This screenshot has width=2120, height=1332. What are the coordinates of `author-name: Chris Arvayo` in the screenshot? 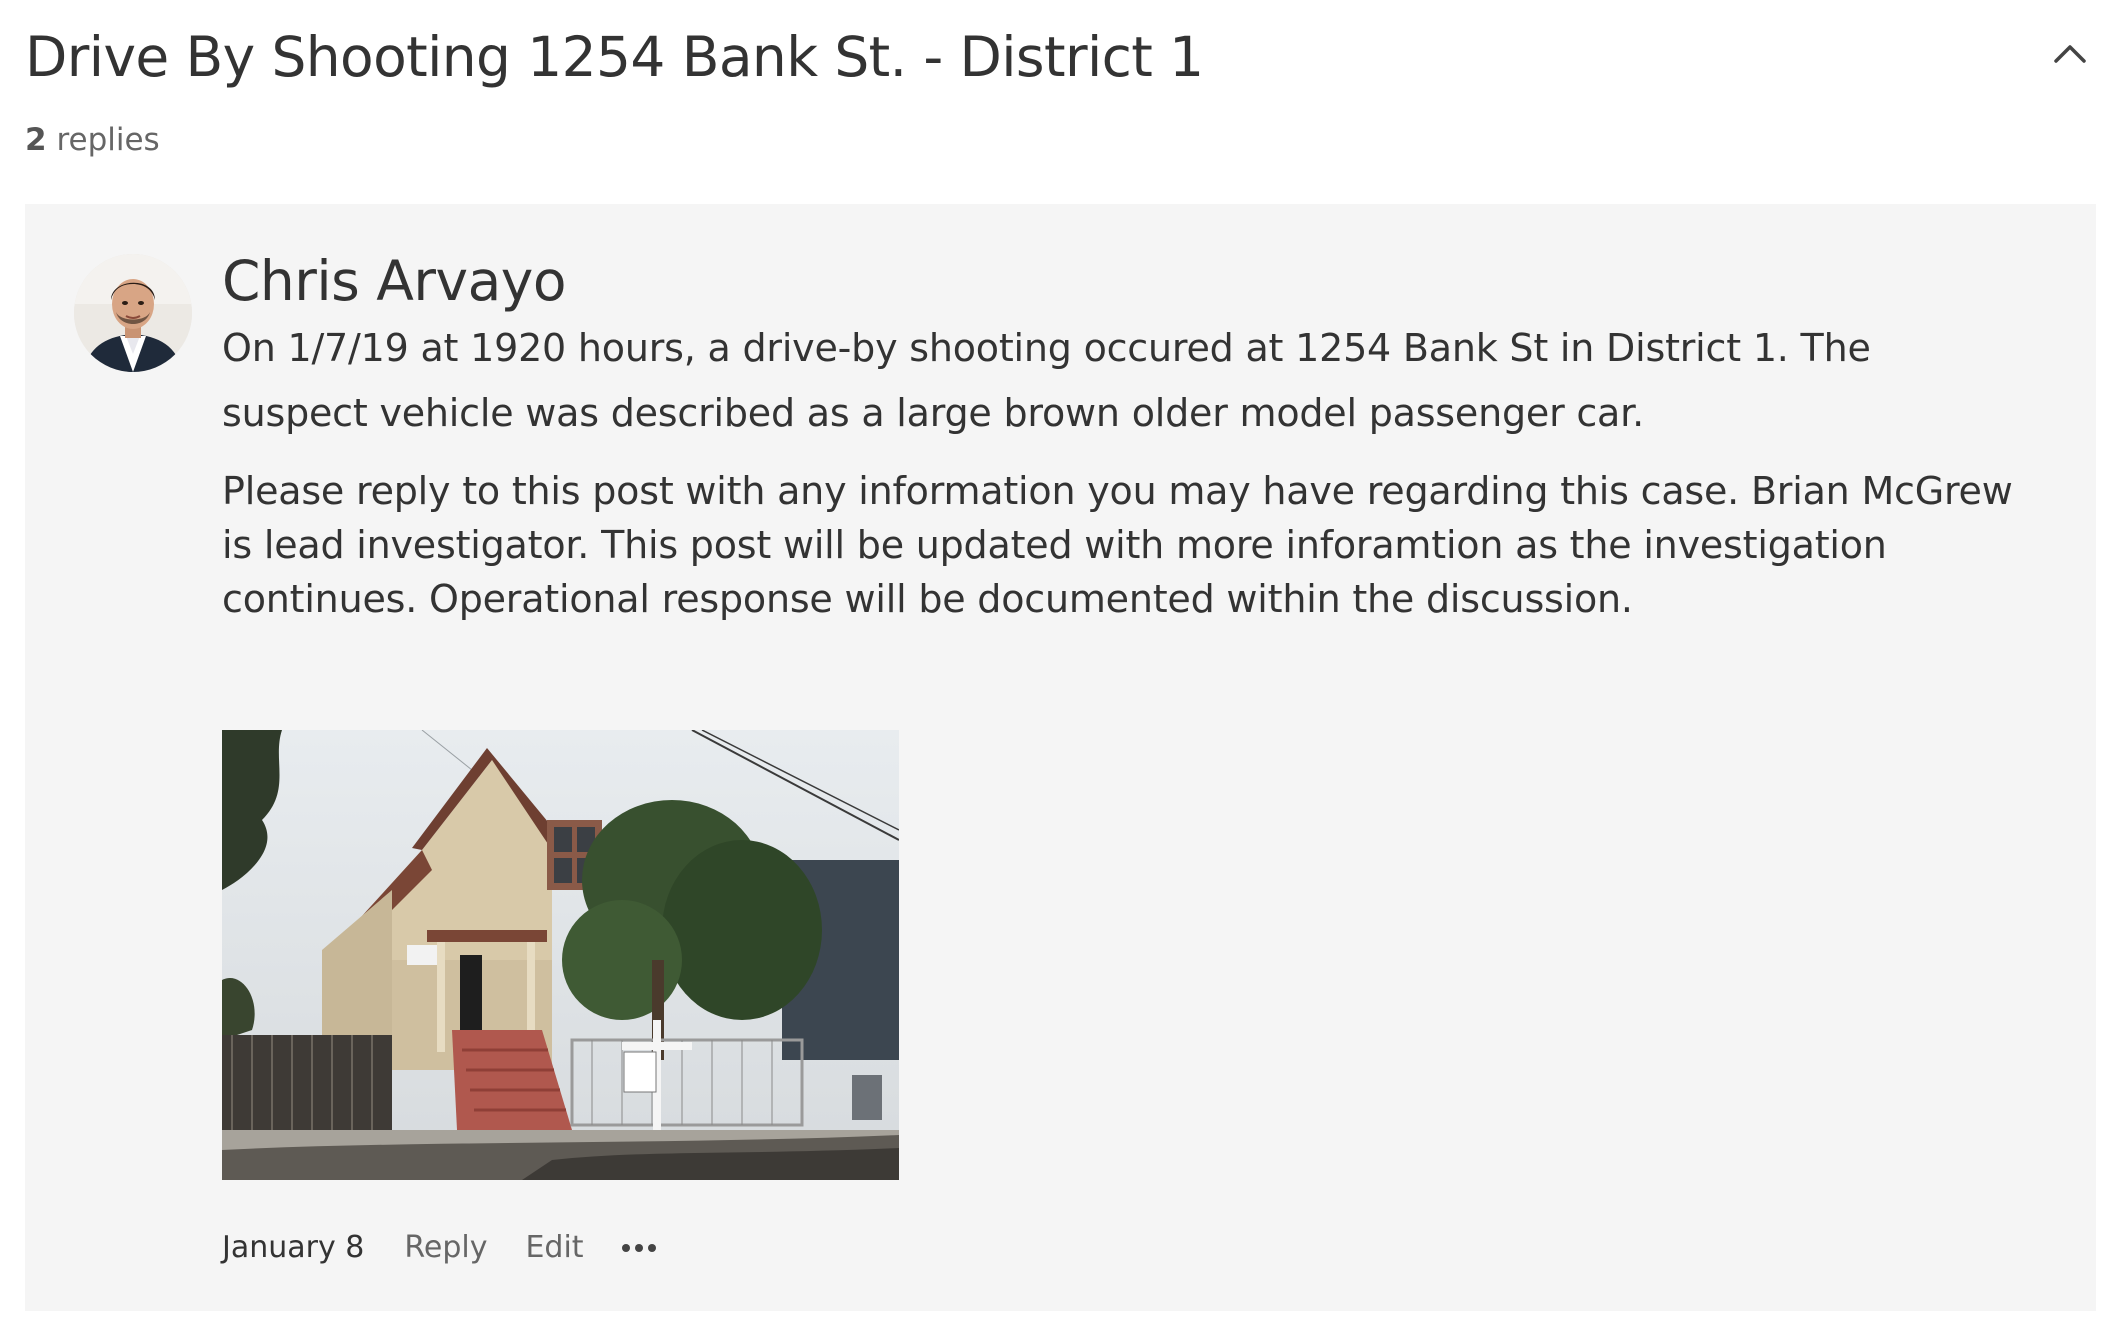 It's located at (1142, 281).